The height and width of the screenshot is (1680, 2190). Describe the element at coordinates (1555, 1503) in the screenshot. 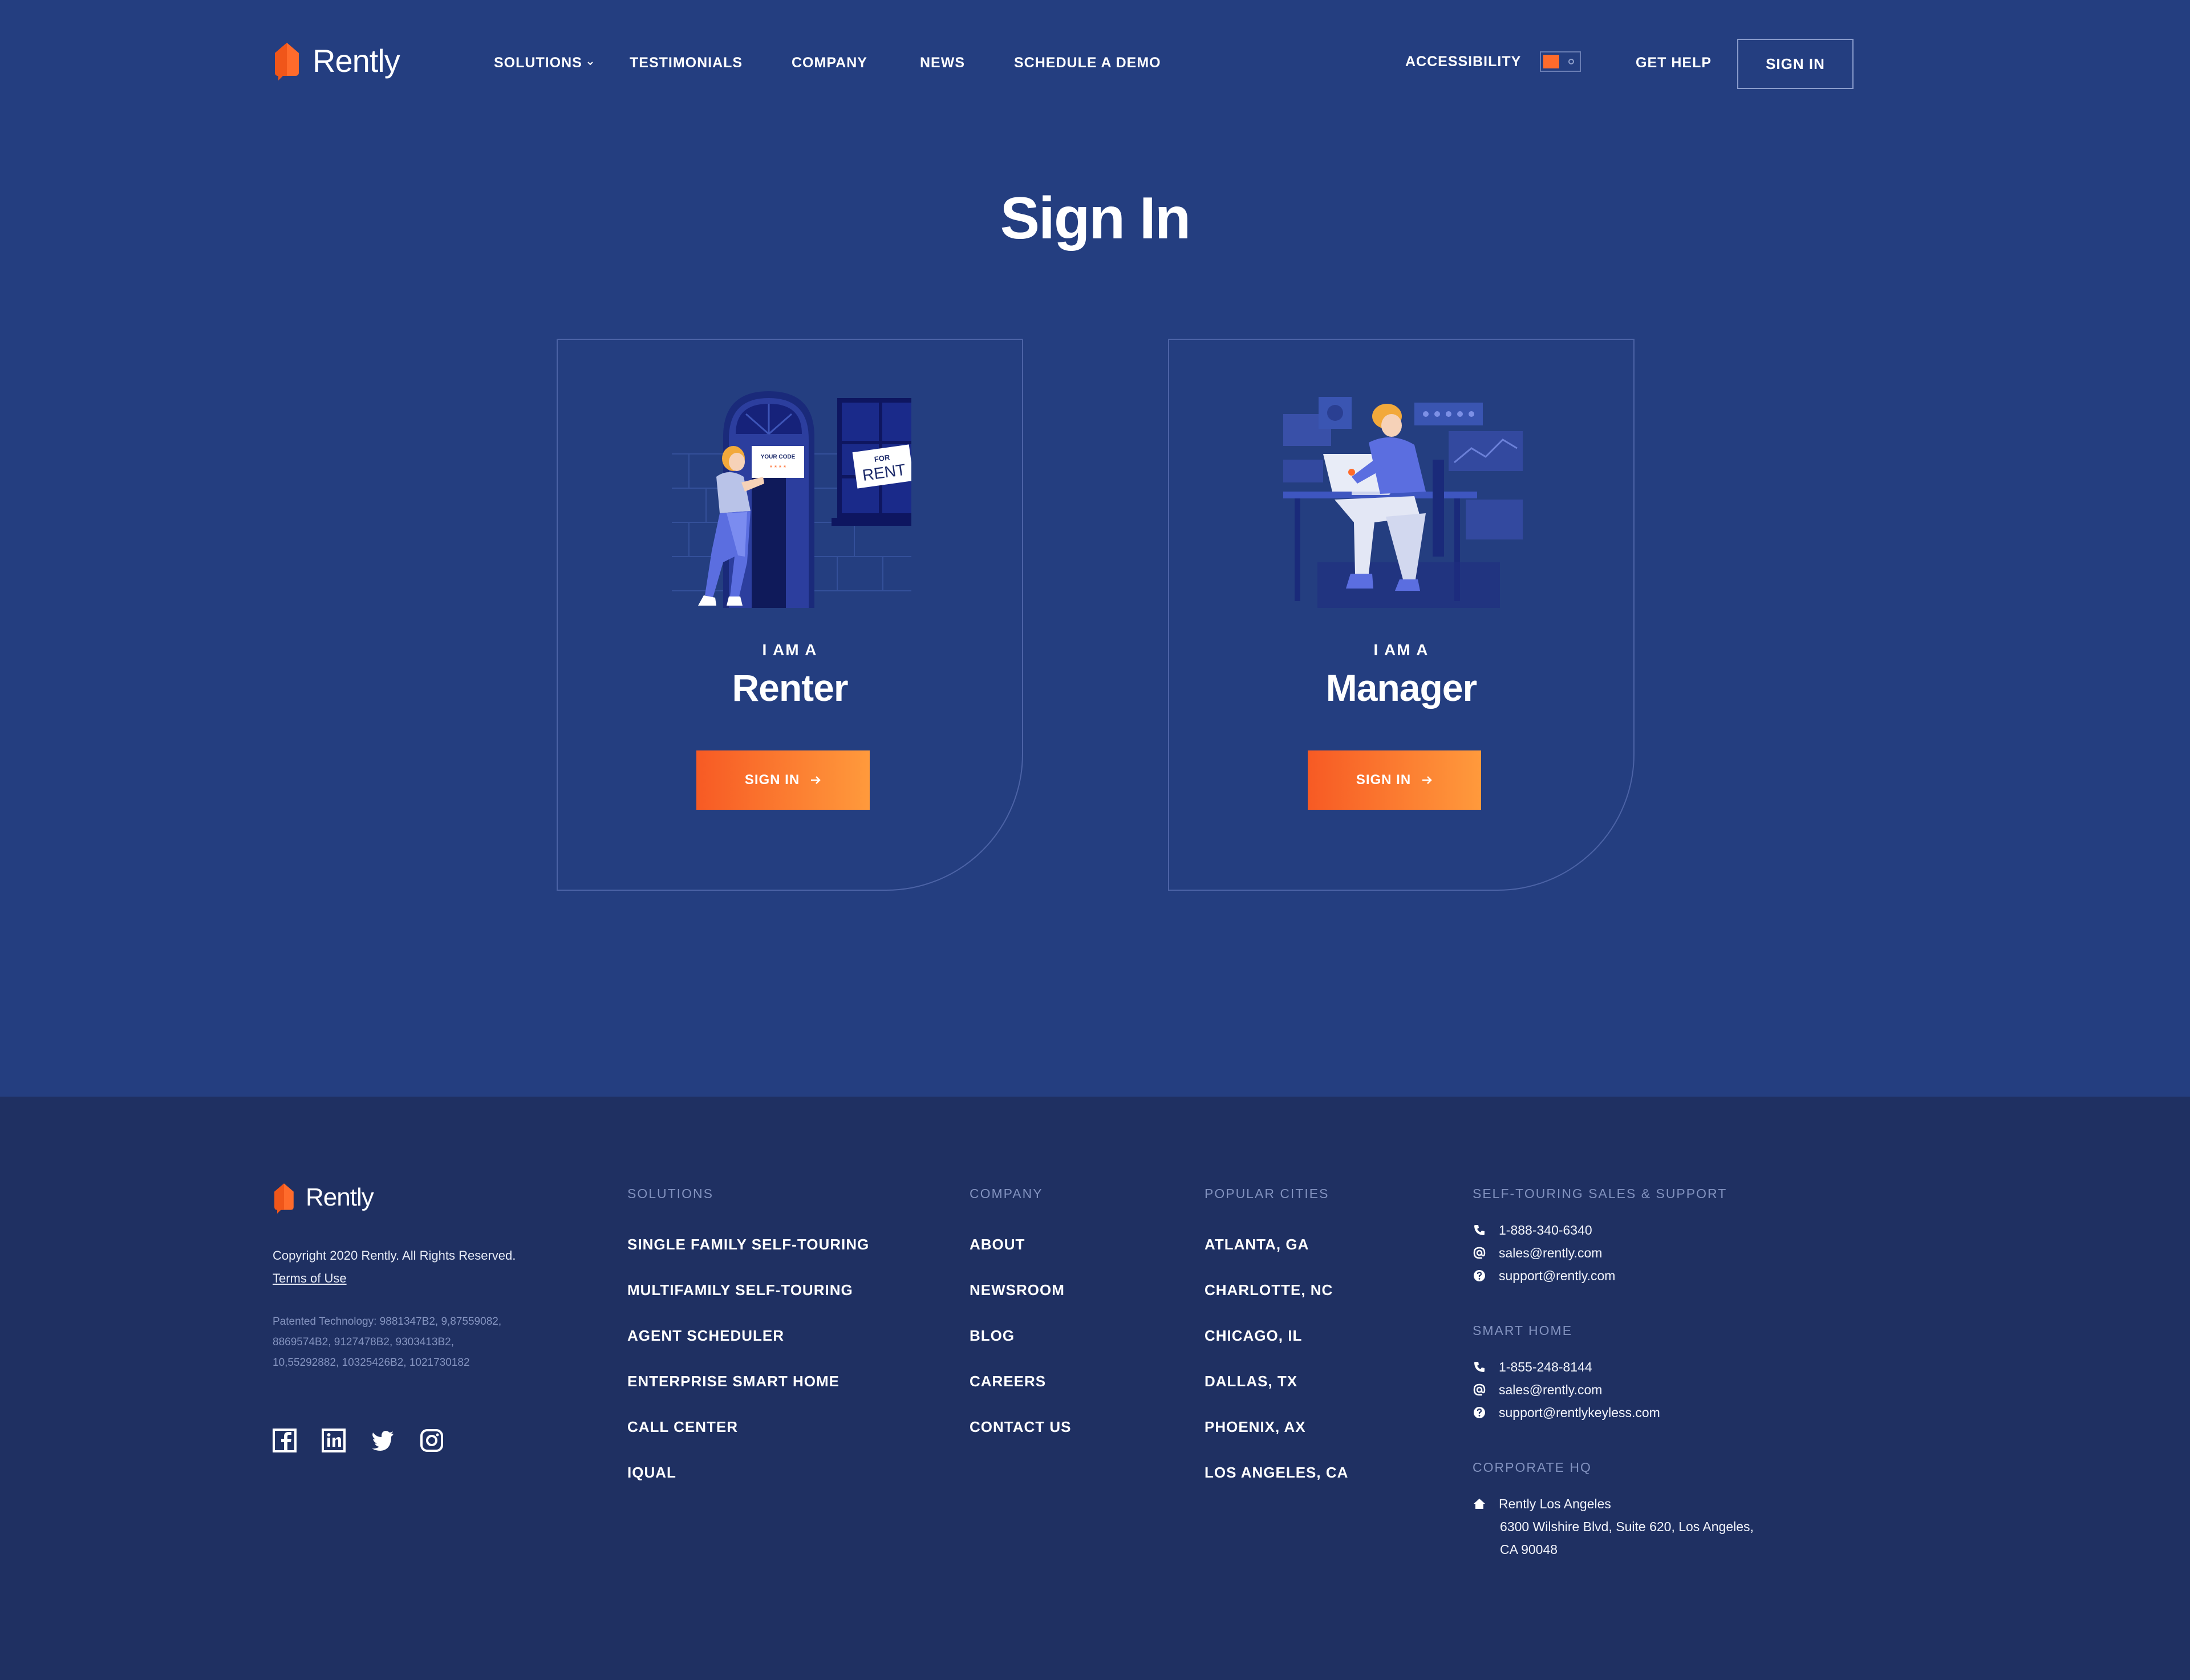

I see `hq-name-text: Rently Los Angeles` at that location.